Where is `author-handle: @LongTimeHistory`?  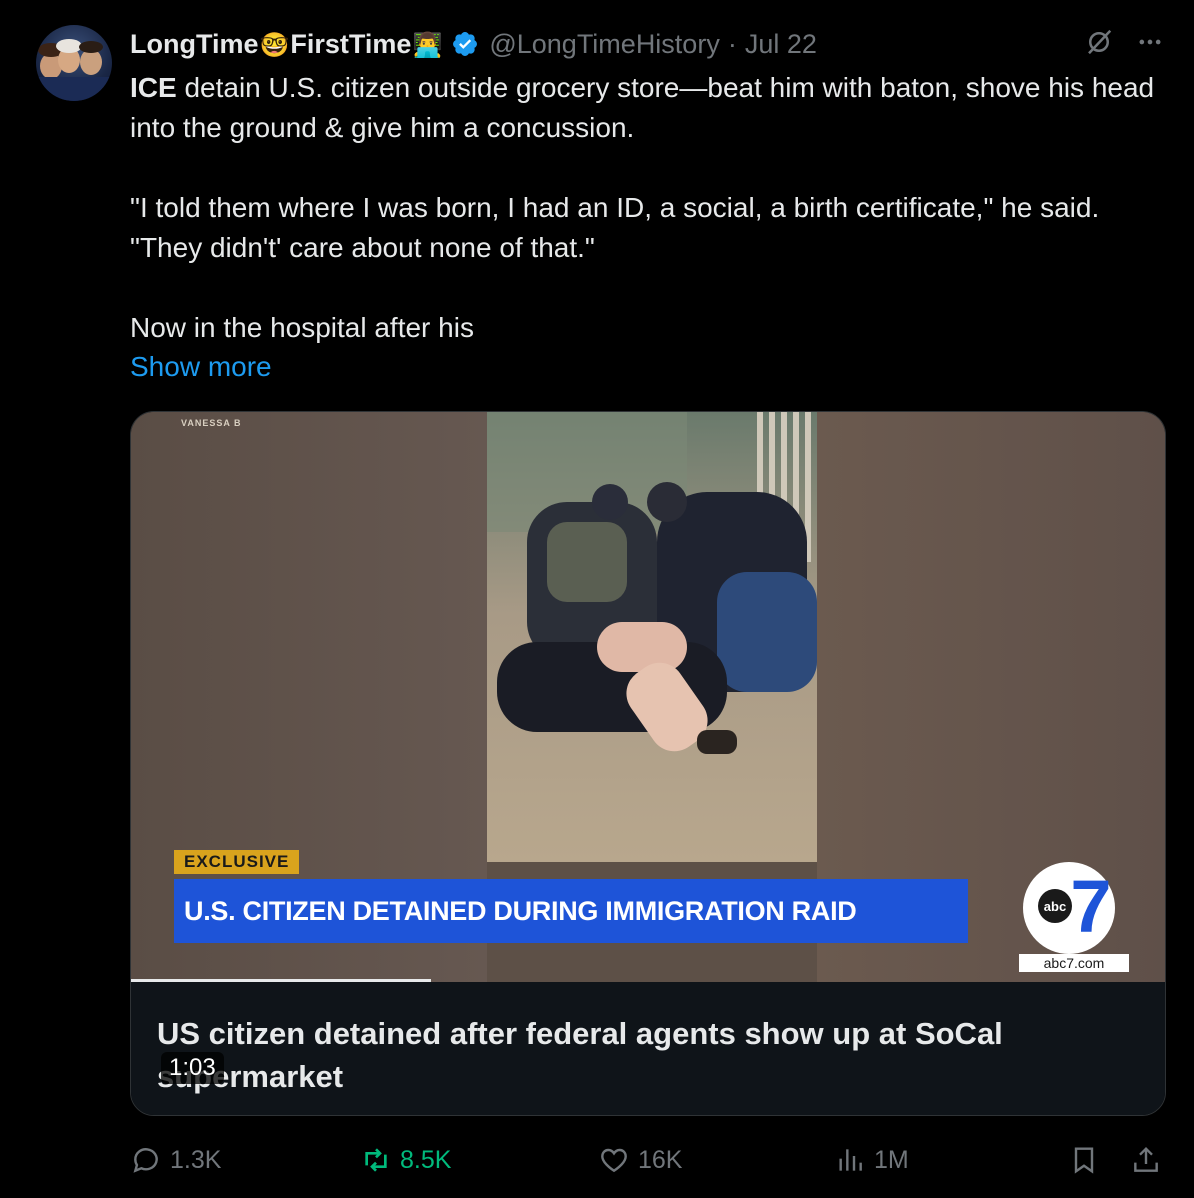 author-handle: @LongTimeHistory is located at coordinates (604, 44).